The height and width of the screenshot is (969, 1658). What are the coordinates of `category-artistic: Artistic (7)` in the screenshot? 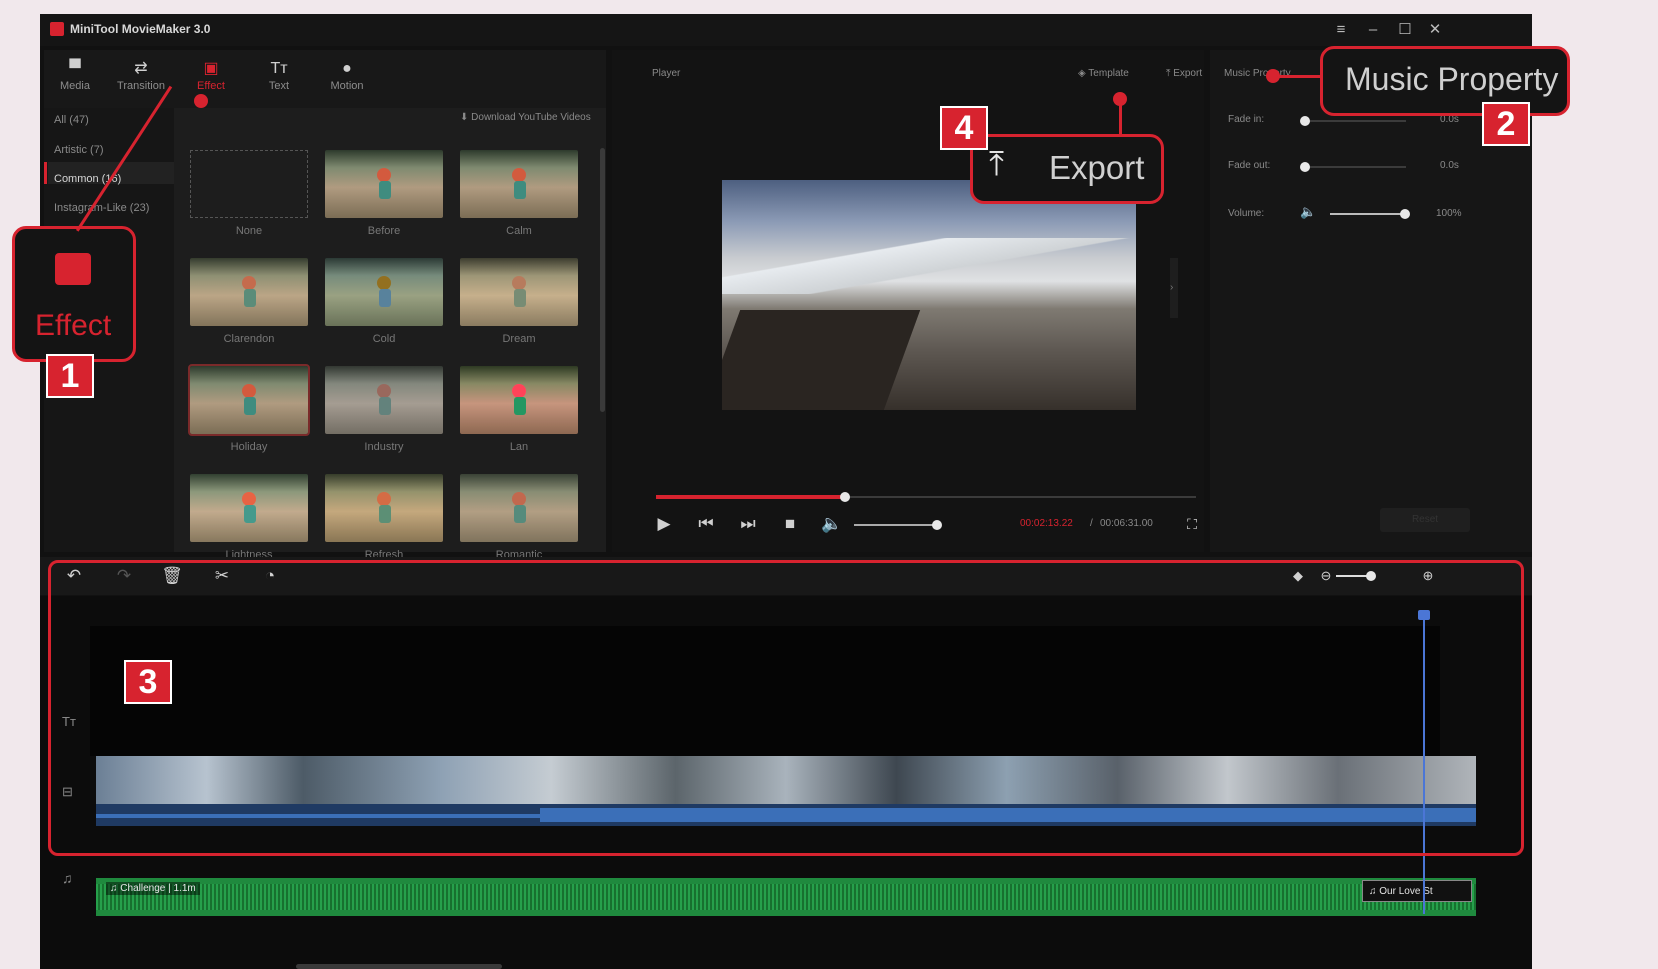 It's located at (79, 150).